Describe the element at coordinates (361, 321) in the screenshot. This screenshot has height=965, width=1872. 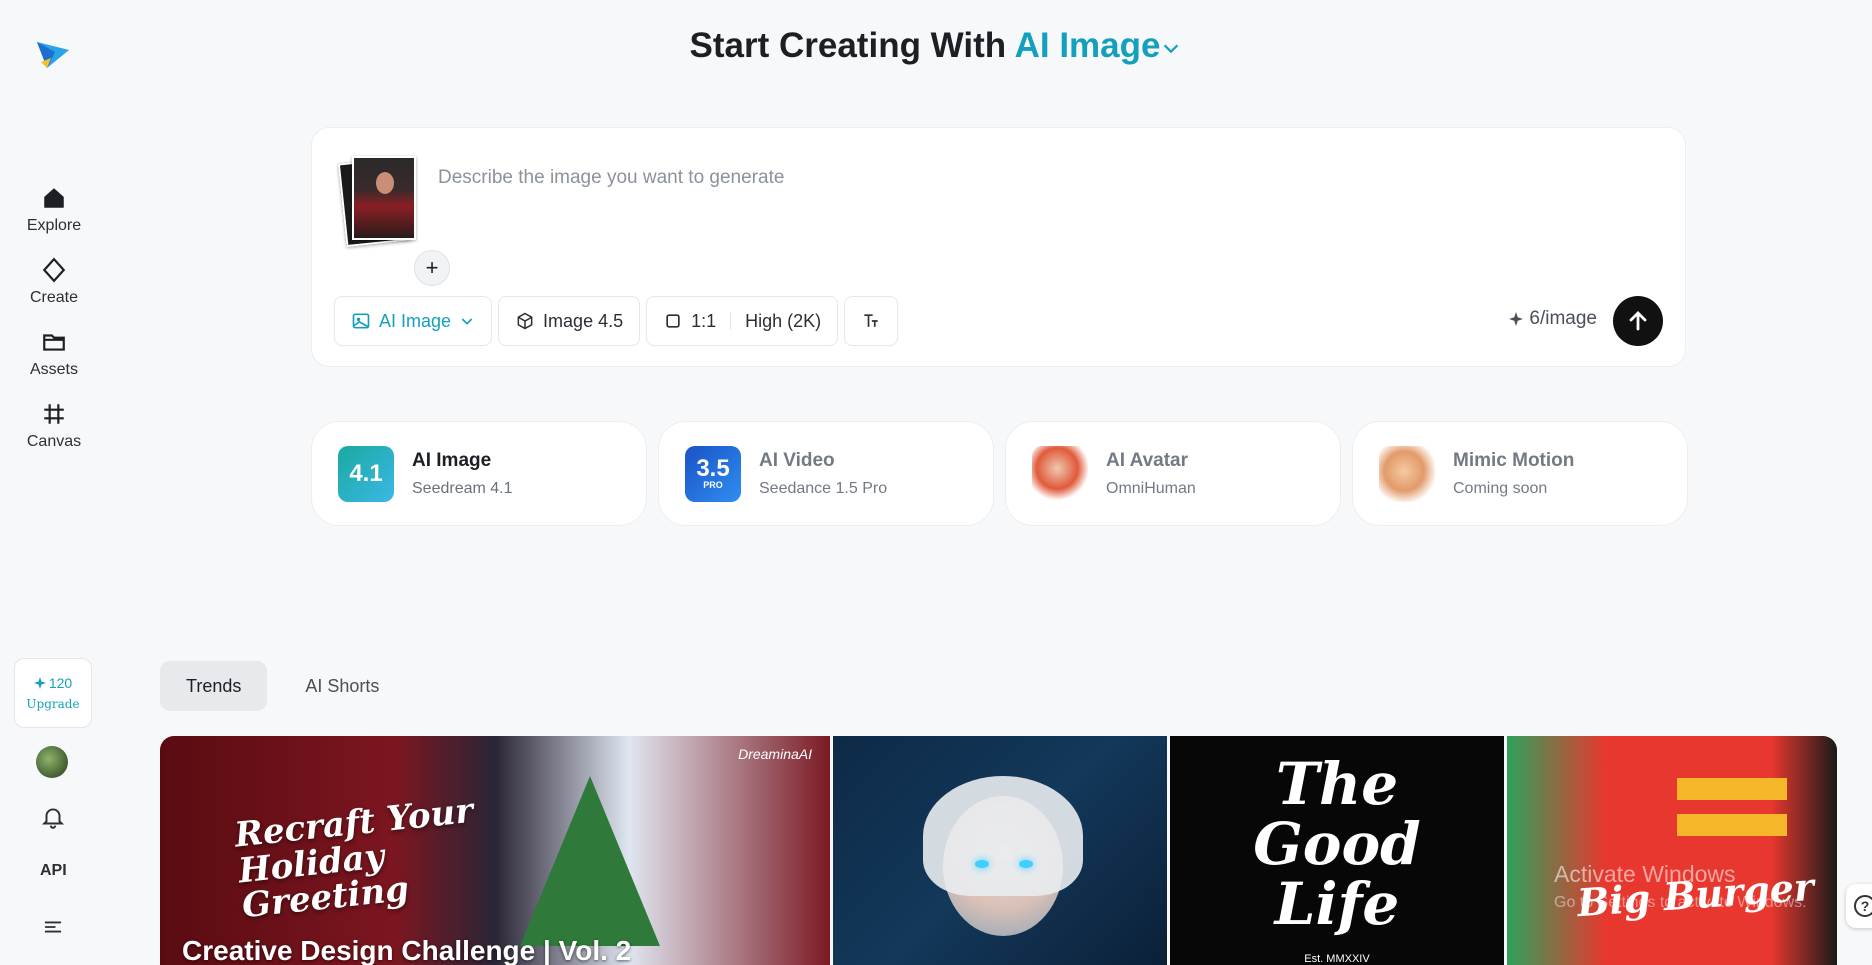
I see `image-icon` at that location.